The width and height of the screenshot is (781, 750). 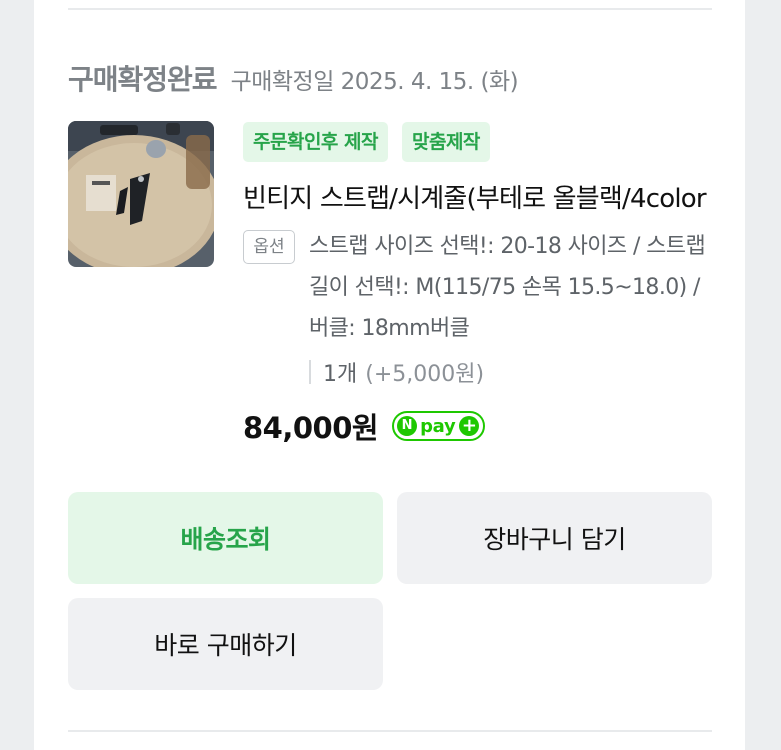 What do you see at coordinates (554, 538) in the screenshot?
I see `add-to-cart-button: 장바구니 담기` at bounding box center [554, 538].